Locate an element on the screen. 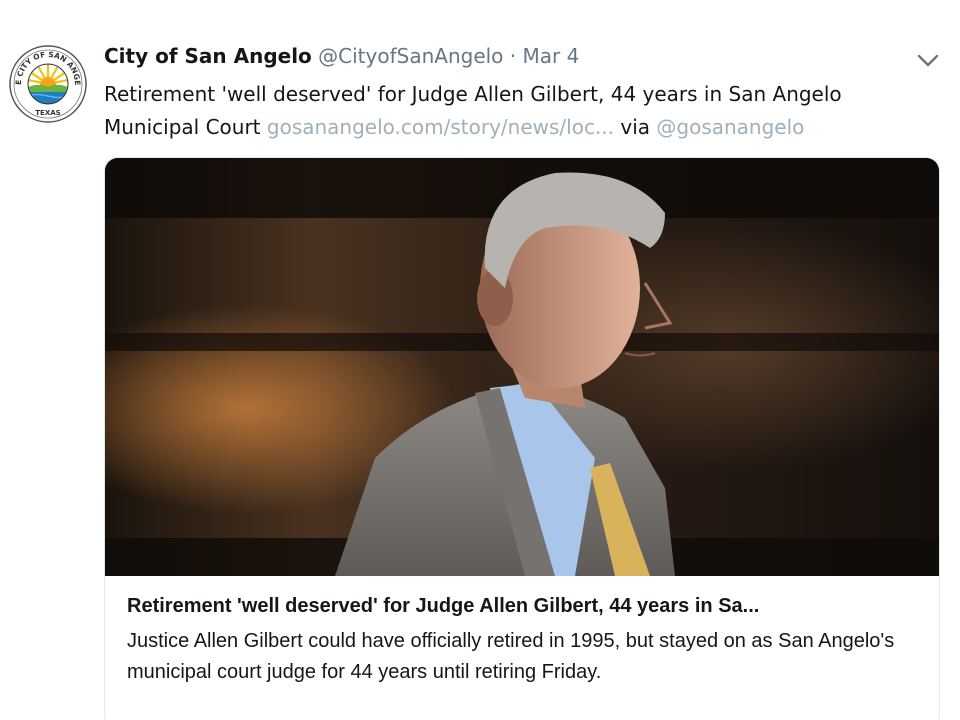  chevron-down-icon is located at coordinates (928, 60).